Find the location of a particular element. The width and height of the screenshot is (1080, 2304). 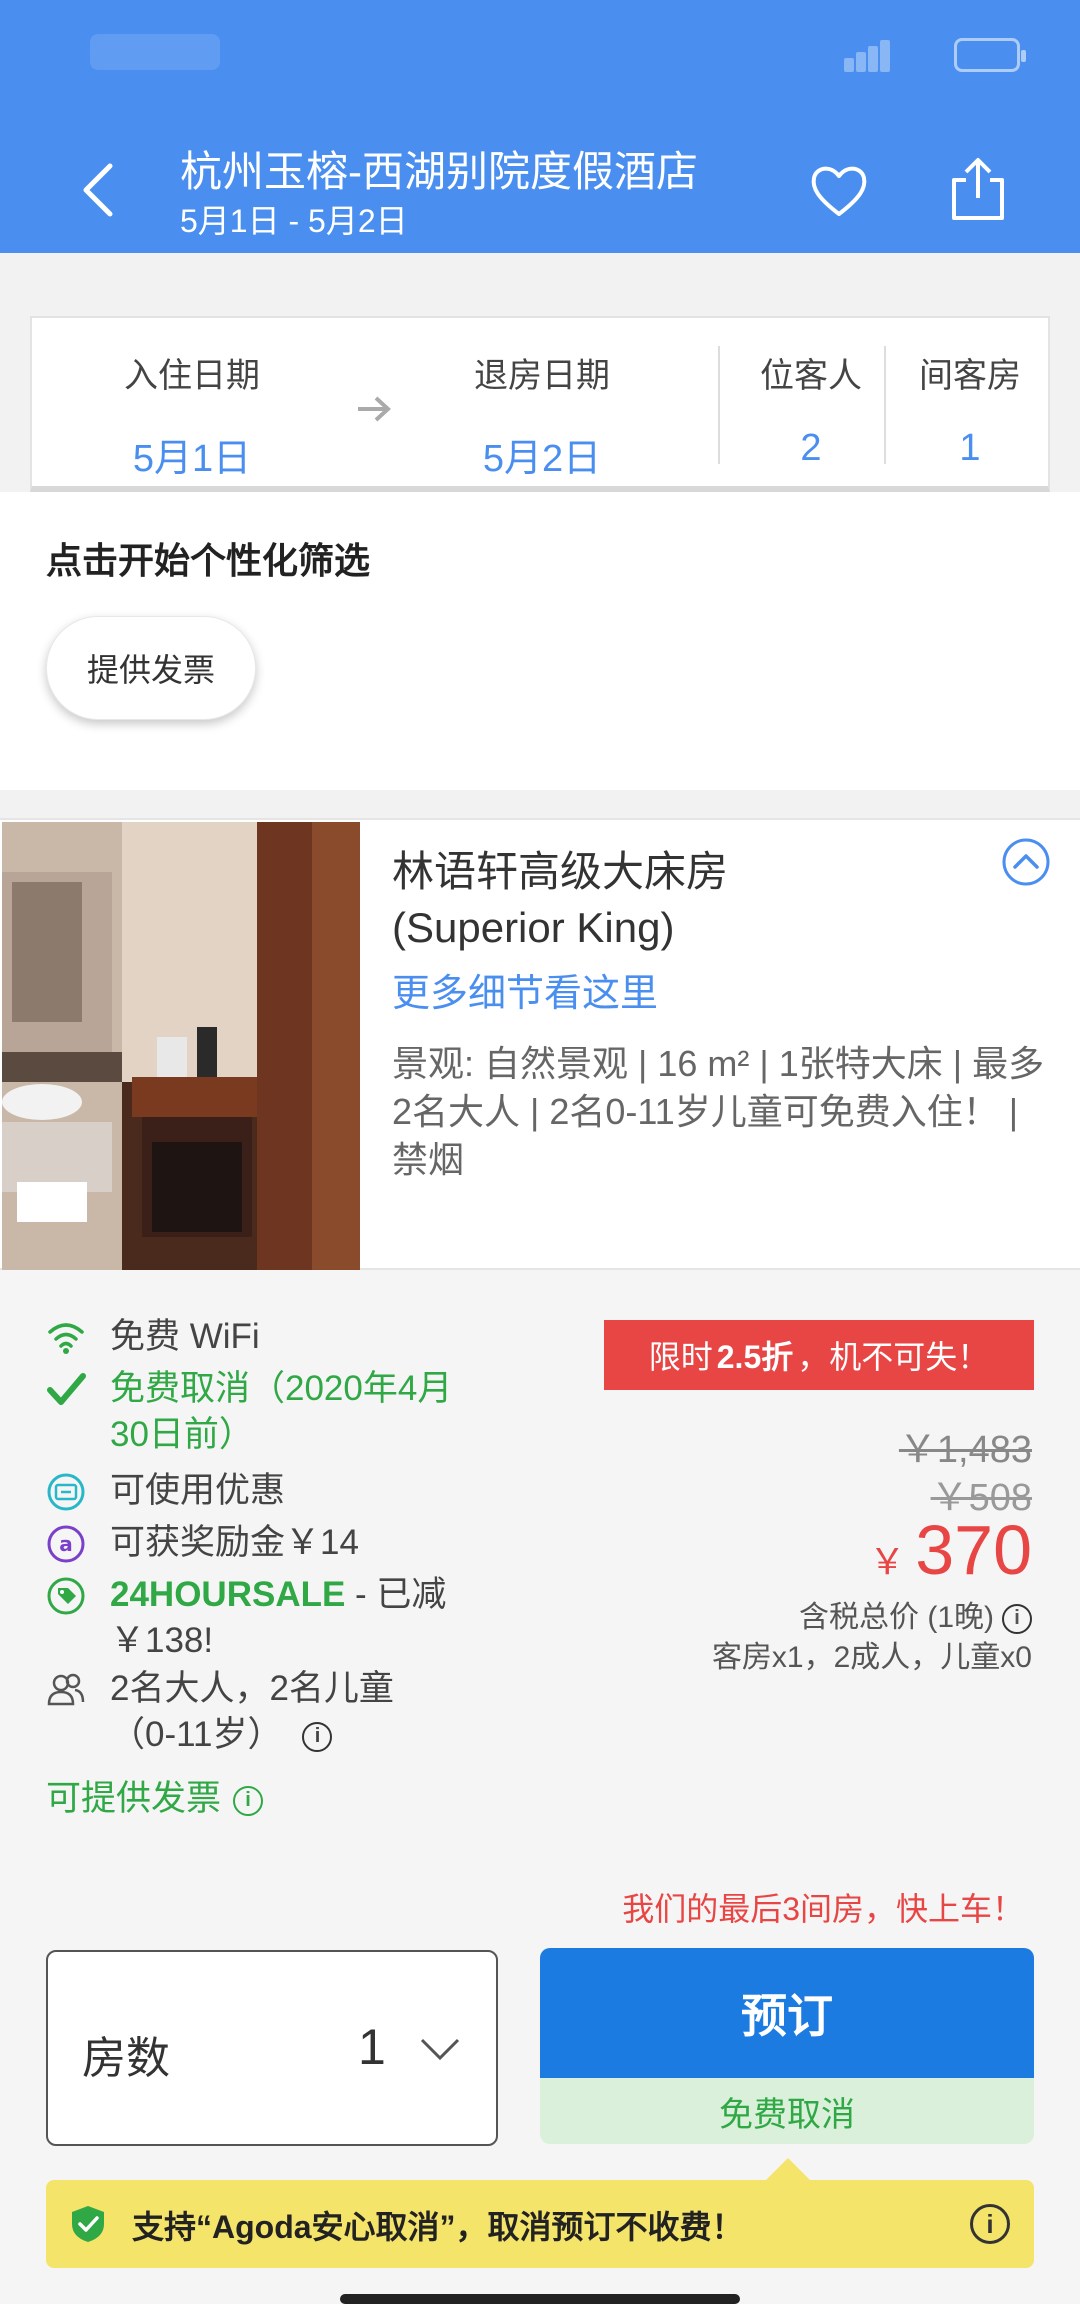

room-name: 林语轩高级大床房 (Superior King) is located at coordinates (692, 900).